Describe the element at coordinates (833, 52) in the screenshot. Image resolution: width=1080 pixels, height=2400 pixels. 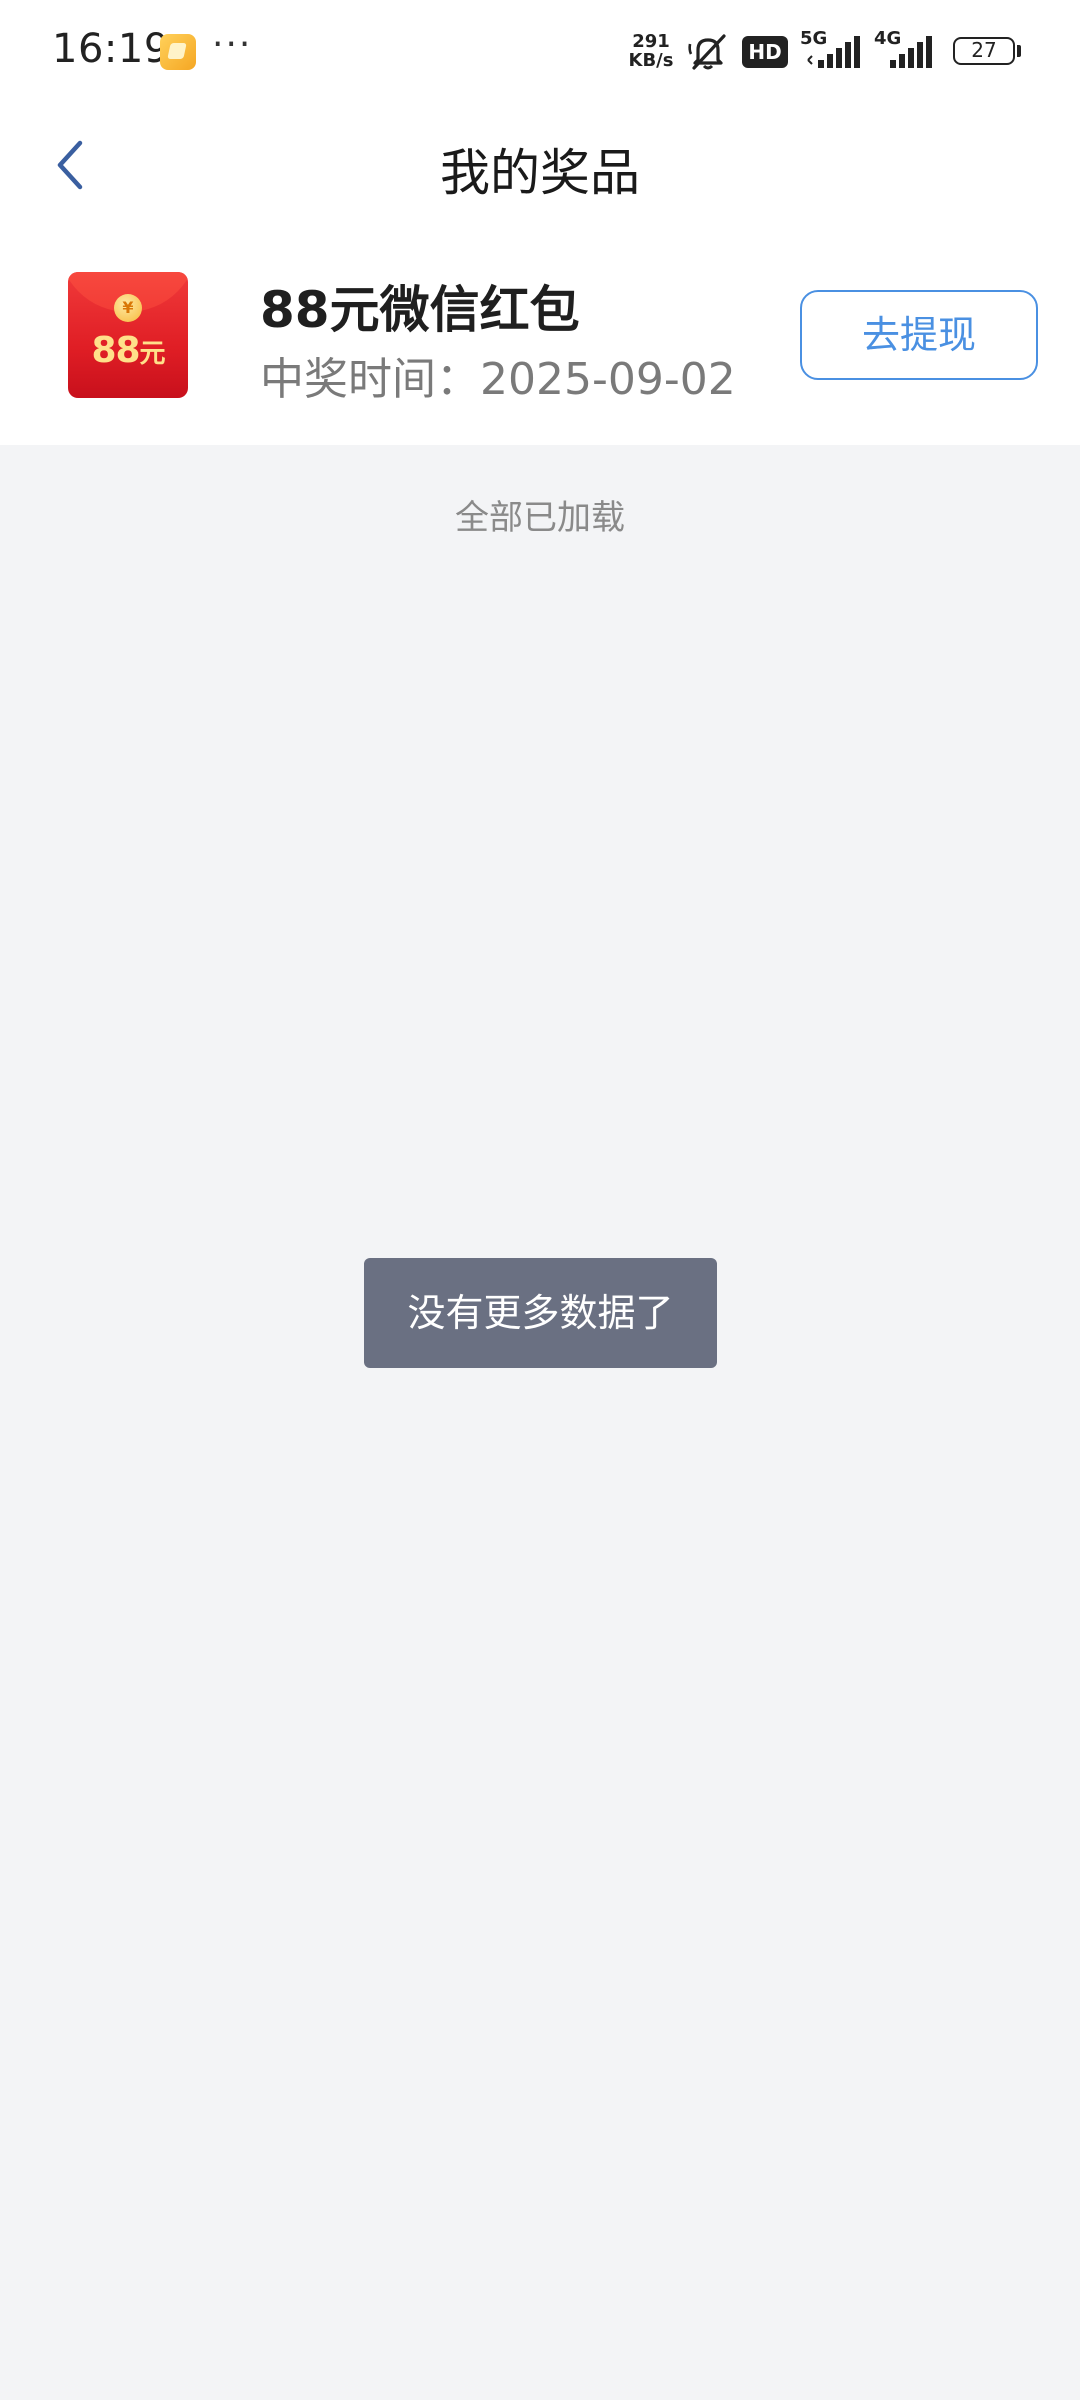
I see `signal-5g-icon` at that location.